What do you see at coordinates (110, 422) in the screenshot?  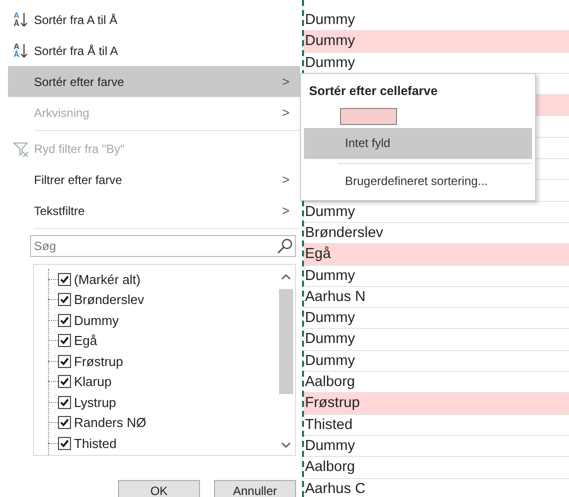 I see `checkbox-label: Randers NØ` at bounding box center [110, 422].